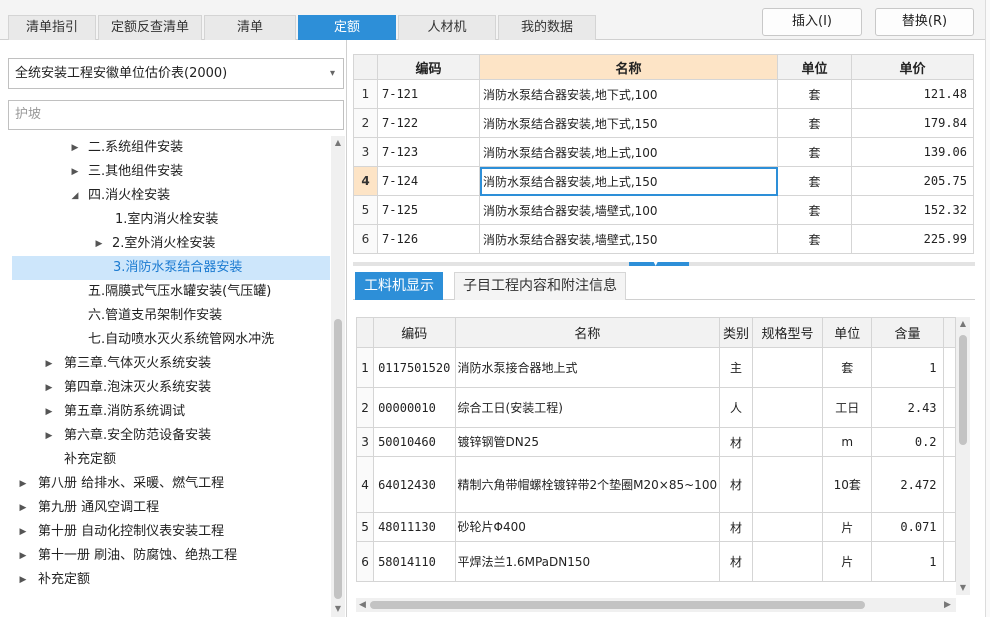 Image resolution: width=990 pixels, height=617 pixels. What do you see at coordinates (75, 196) in the screenshot?
I see `collapse-icon: ◢` at bounding box center [75, 196].